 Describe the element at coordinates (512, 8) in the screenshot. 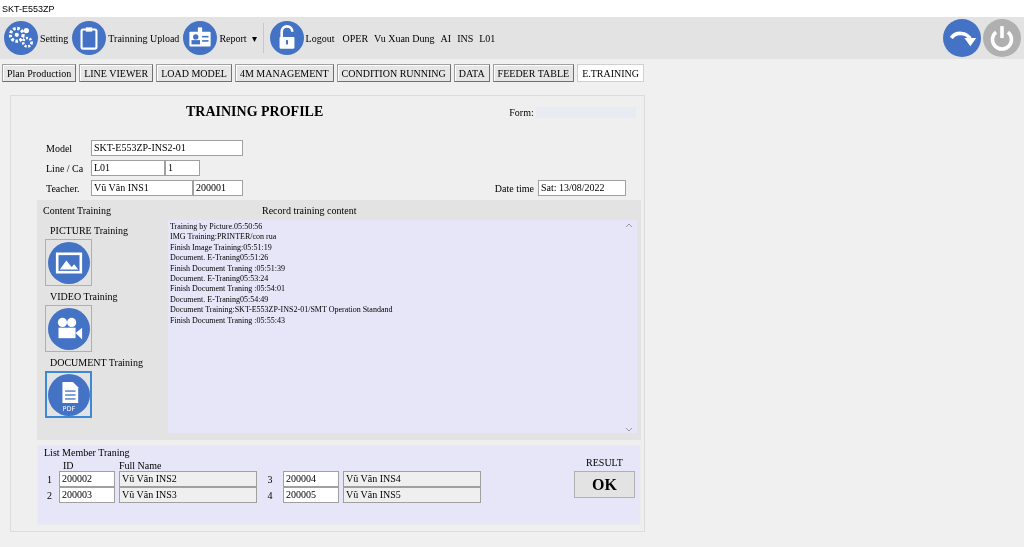

I see `window-title: SKT-E553ZP` at that location.